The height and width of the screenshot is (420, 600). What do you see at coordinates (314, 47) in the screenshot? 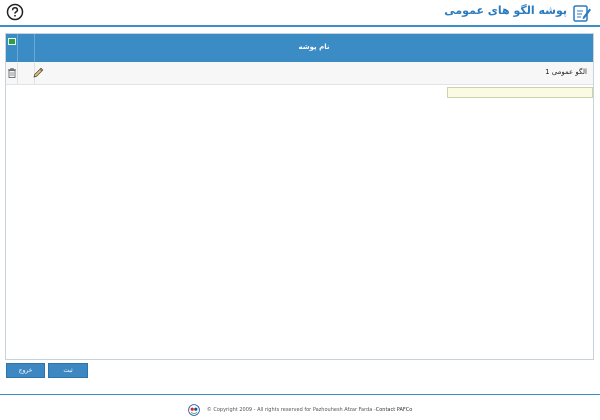
I see `column-header-folder-name: نام پوشه` at bounding box center [314, 47].